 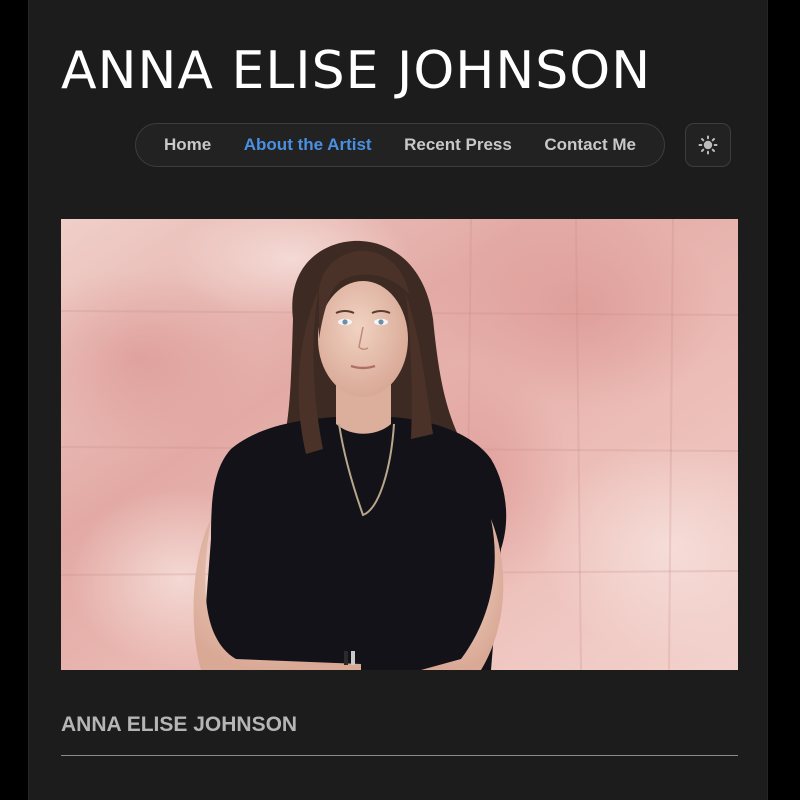 What do you see at coordinates (187, 145) in the screenshot?
I see `nav-item-home: Home` at bounding box center [187, 145].